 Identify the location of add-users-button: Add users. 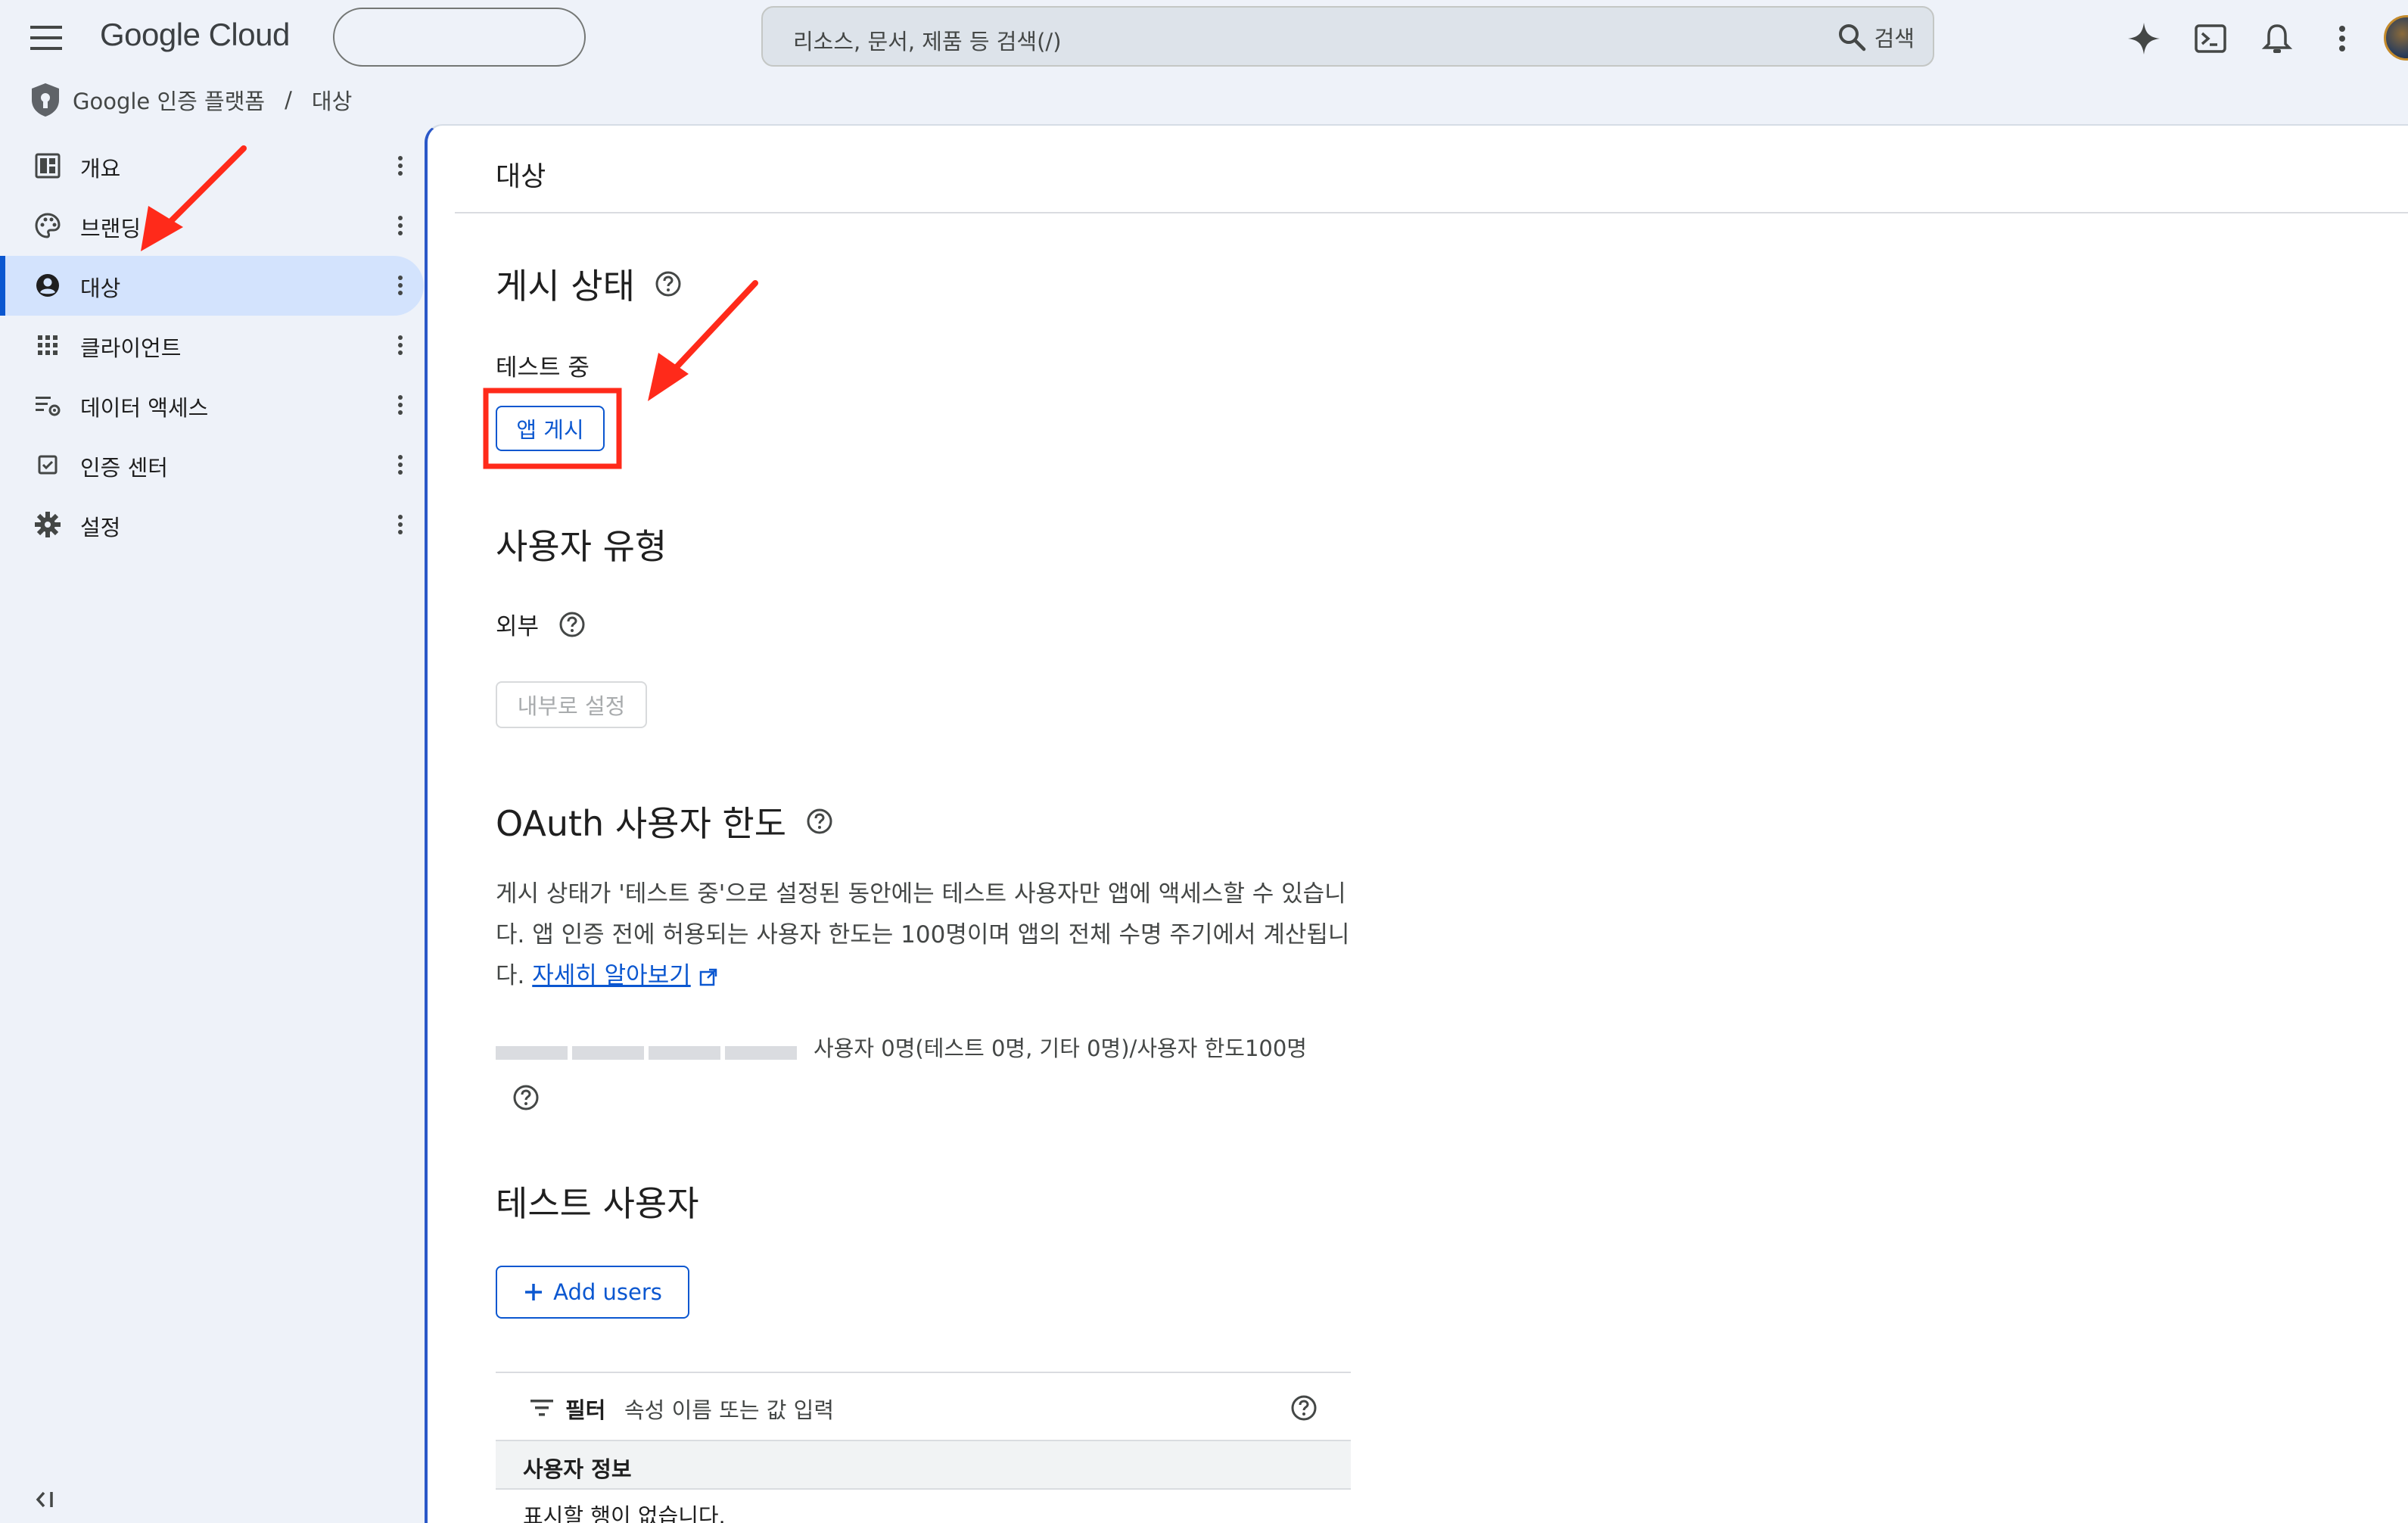
(592, 1293).